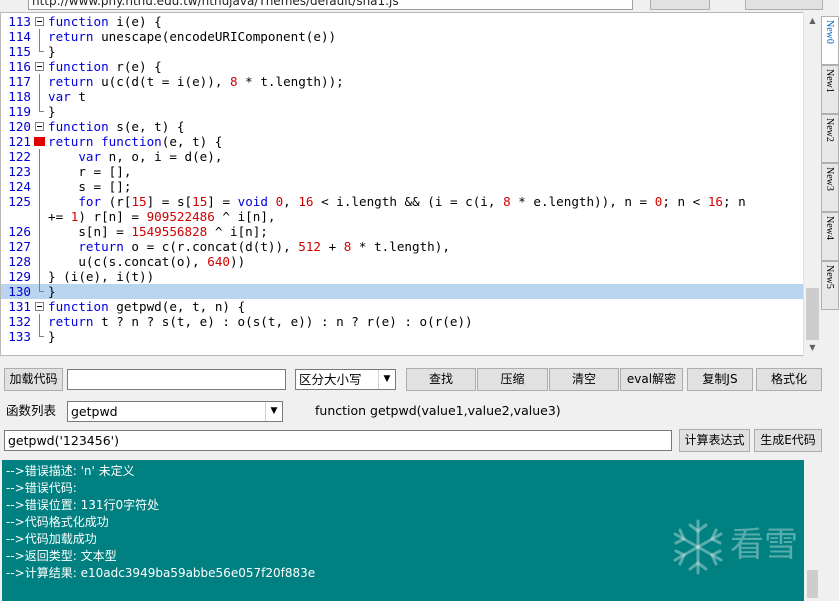 The width and height of the screenshot is (839, 601). What do you see at coordinates (403, 291) in the screenshot?
I see `code-line: 130}` at bounding box center [403, 291].